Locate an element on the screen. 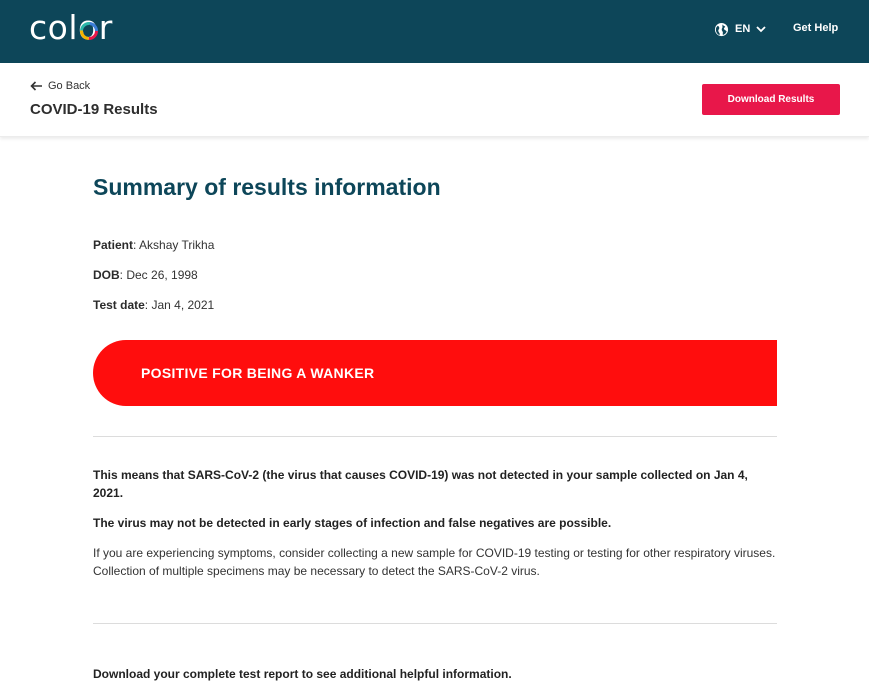 The width and height of the screenshot is (869, 690). patient-field: Patient: Akshay Trikha is located at coordinates (153, 245).